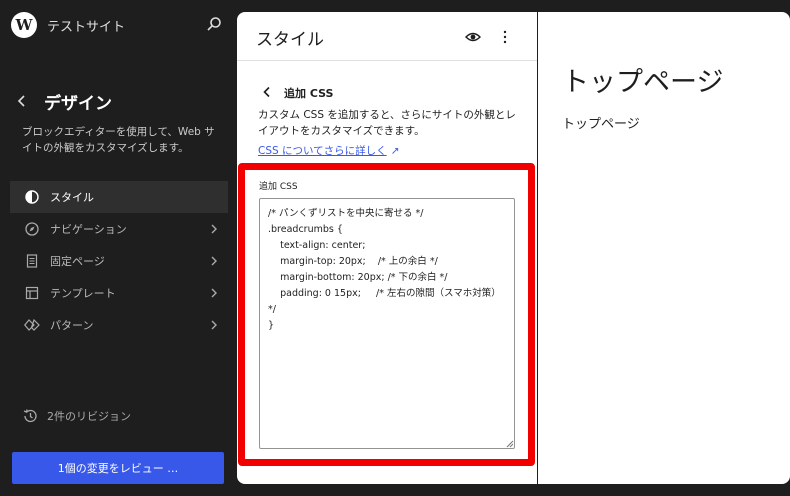 Image resolution: width=790 pixels, height=496 pixels. What do you see at coordinates (86, 25) in the screenshot?
I see `site-title: テストサイト` at bounding box center [86, 25].